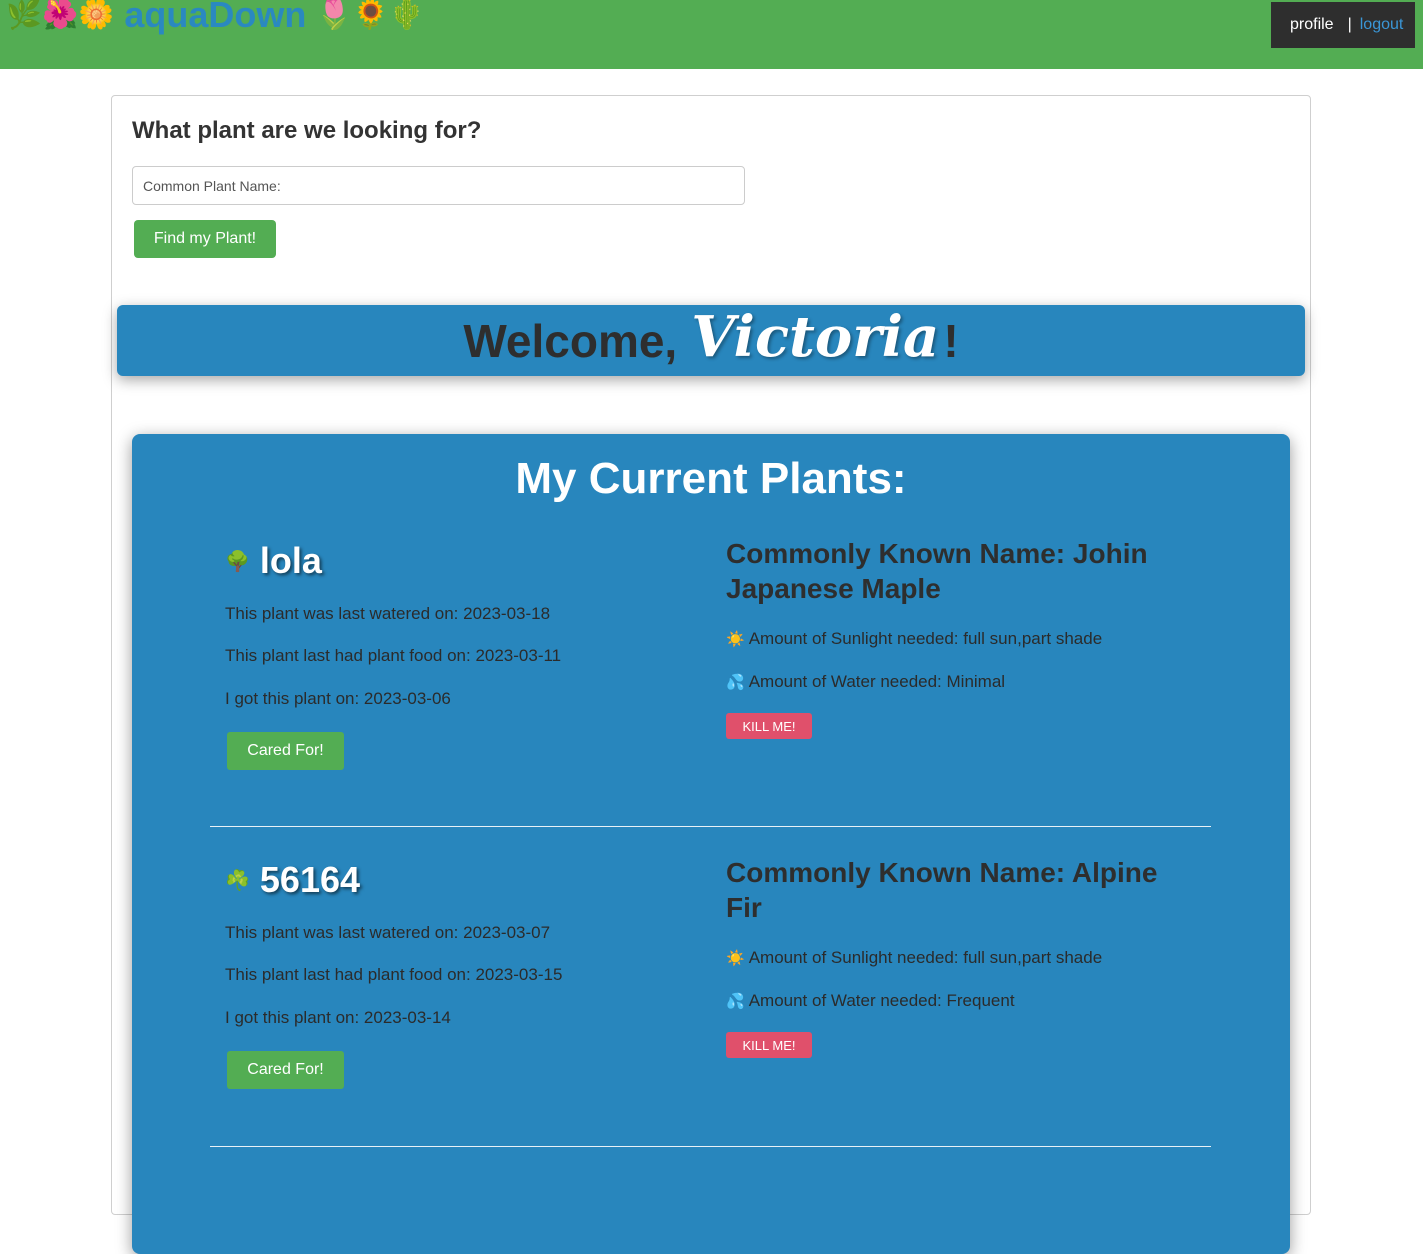 This screenshot has height=1254, width=1423. Describe the element at coordinates (370, 15) in the screenshot. I see `flowers-right-icon: 🌷🌻🌵` at that location.